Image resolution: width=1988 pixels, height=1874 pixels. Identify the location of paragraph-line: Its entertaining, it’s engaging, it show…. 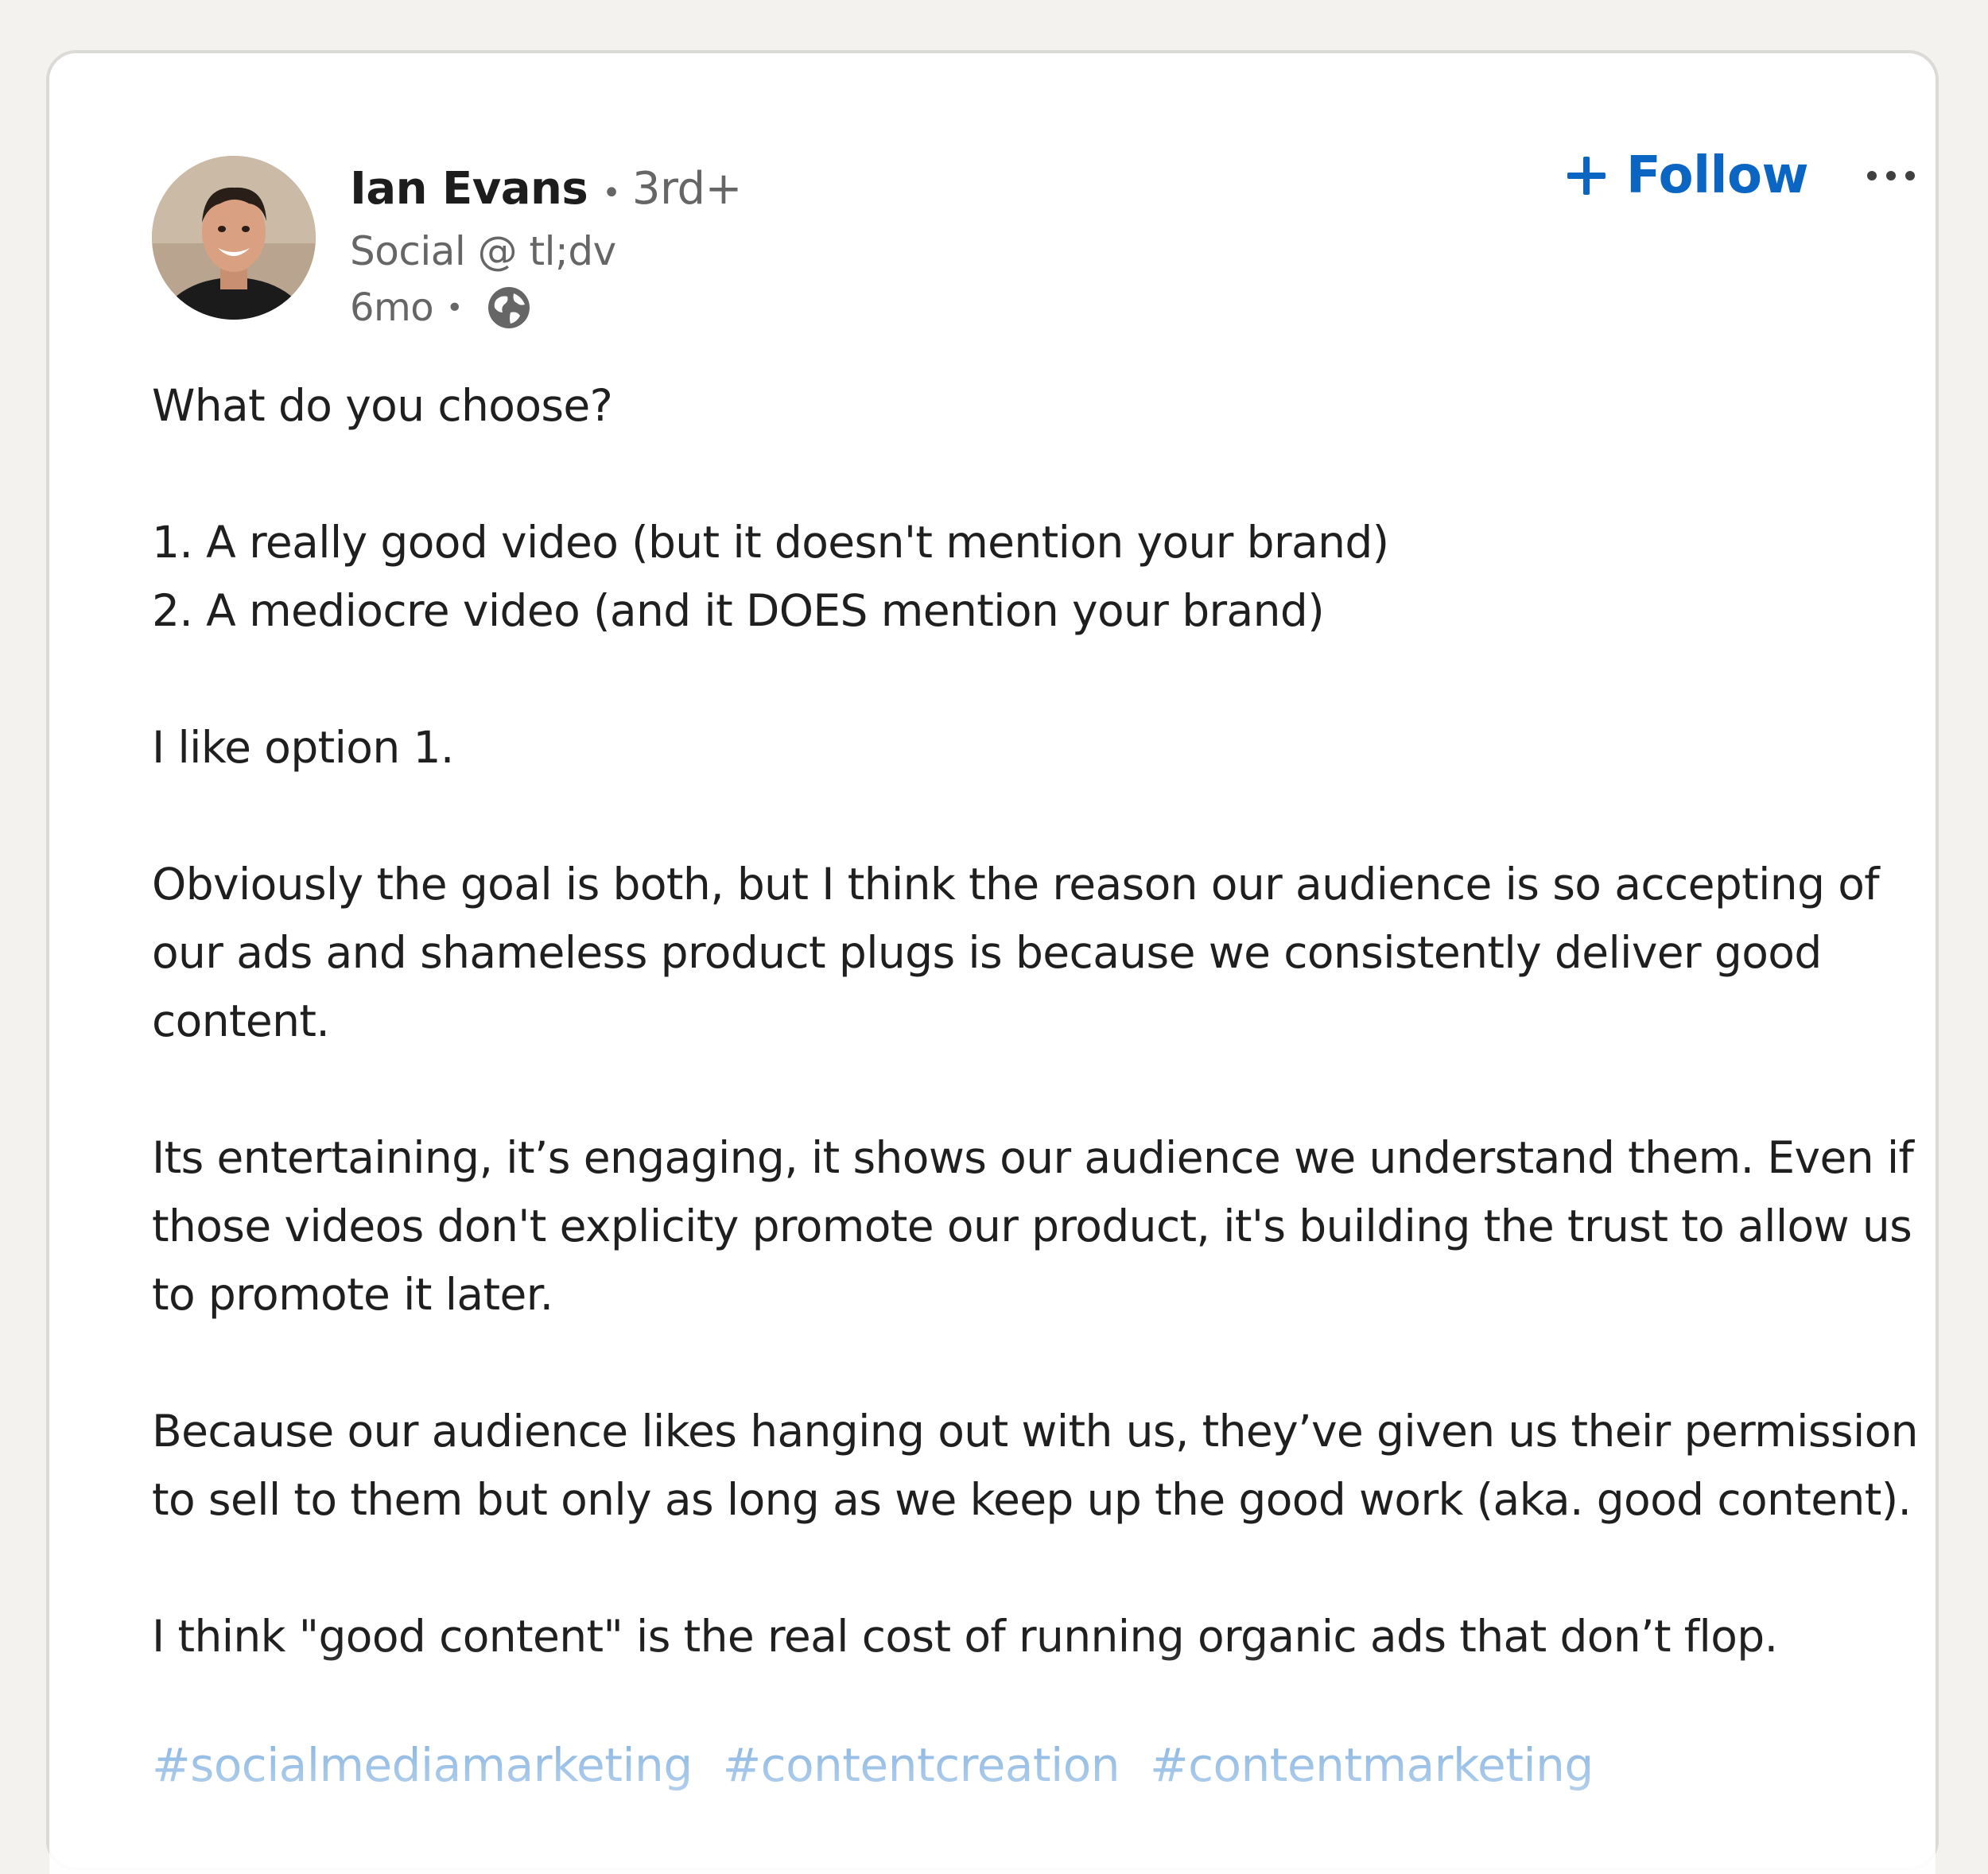
(1033, 1157).